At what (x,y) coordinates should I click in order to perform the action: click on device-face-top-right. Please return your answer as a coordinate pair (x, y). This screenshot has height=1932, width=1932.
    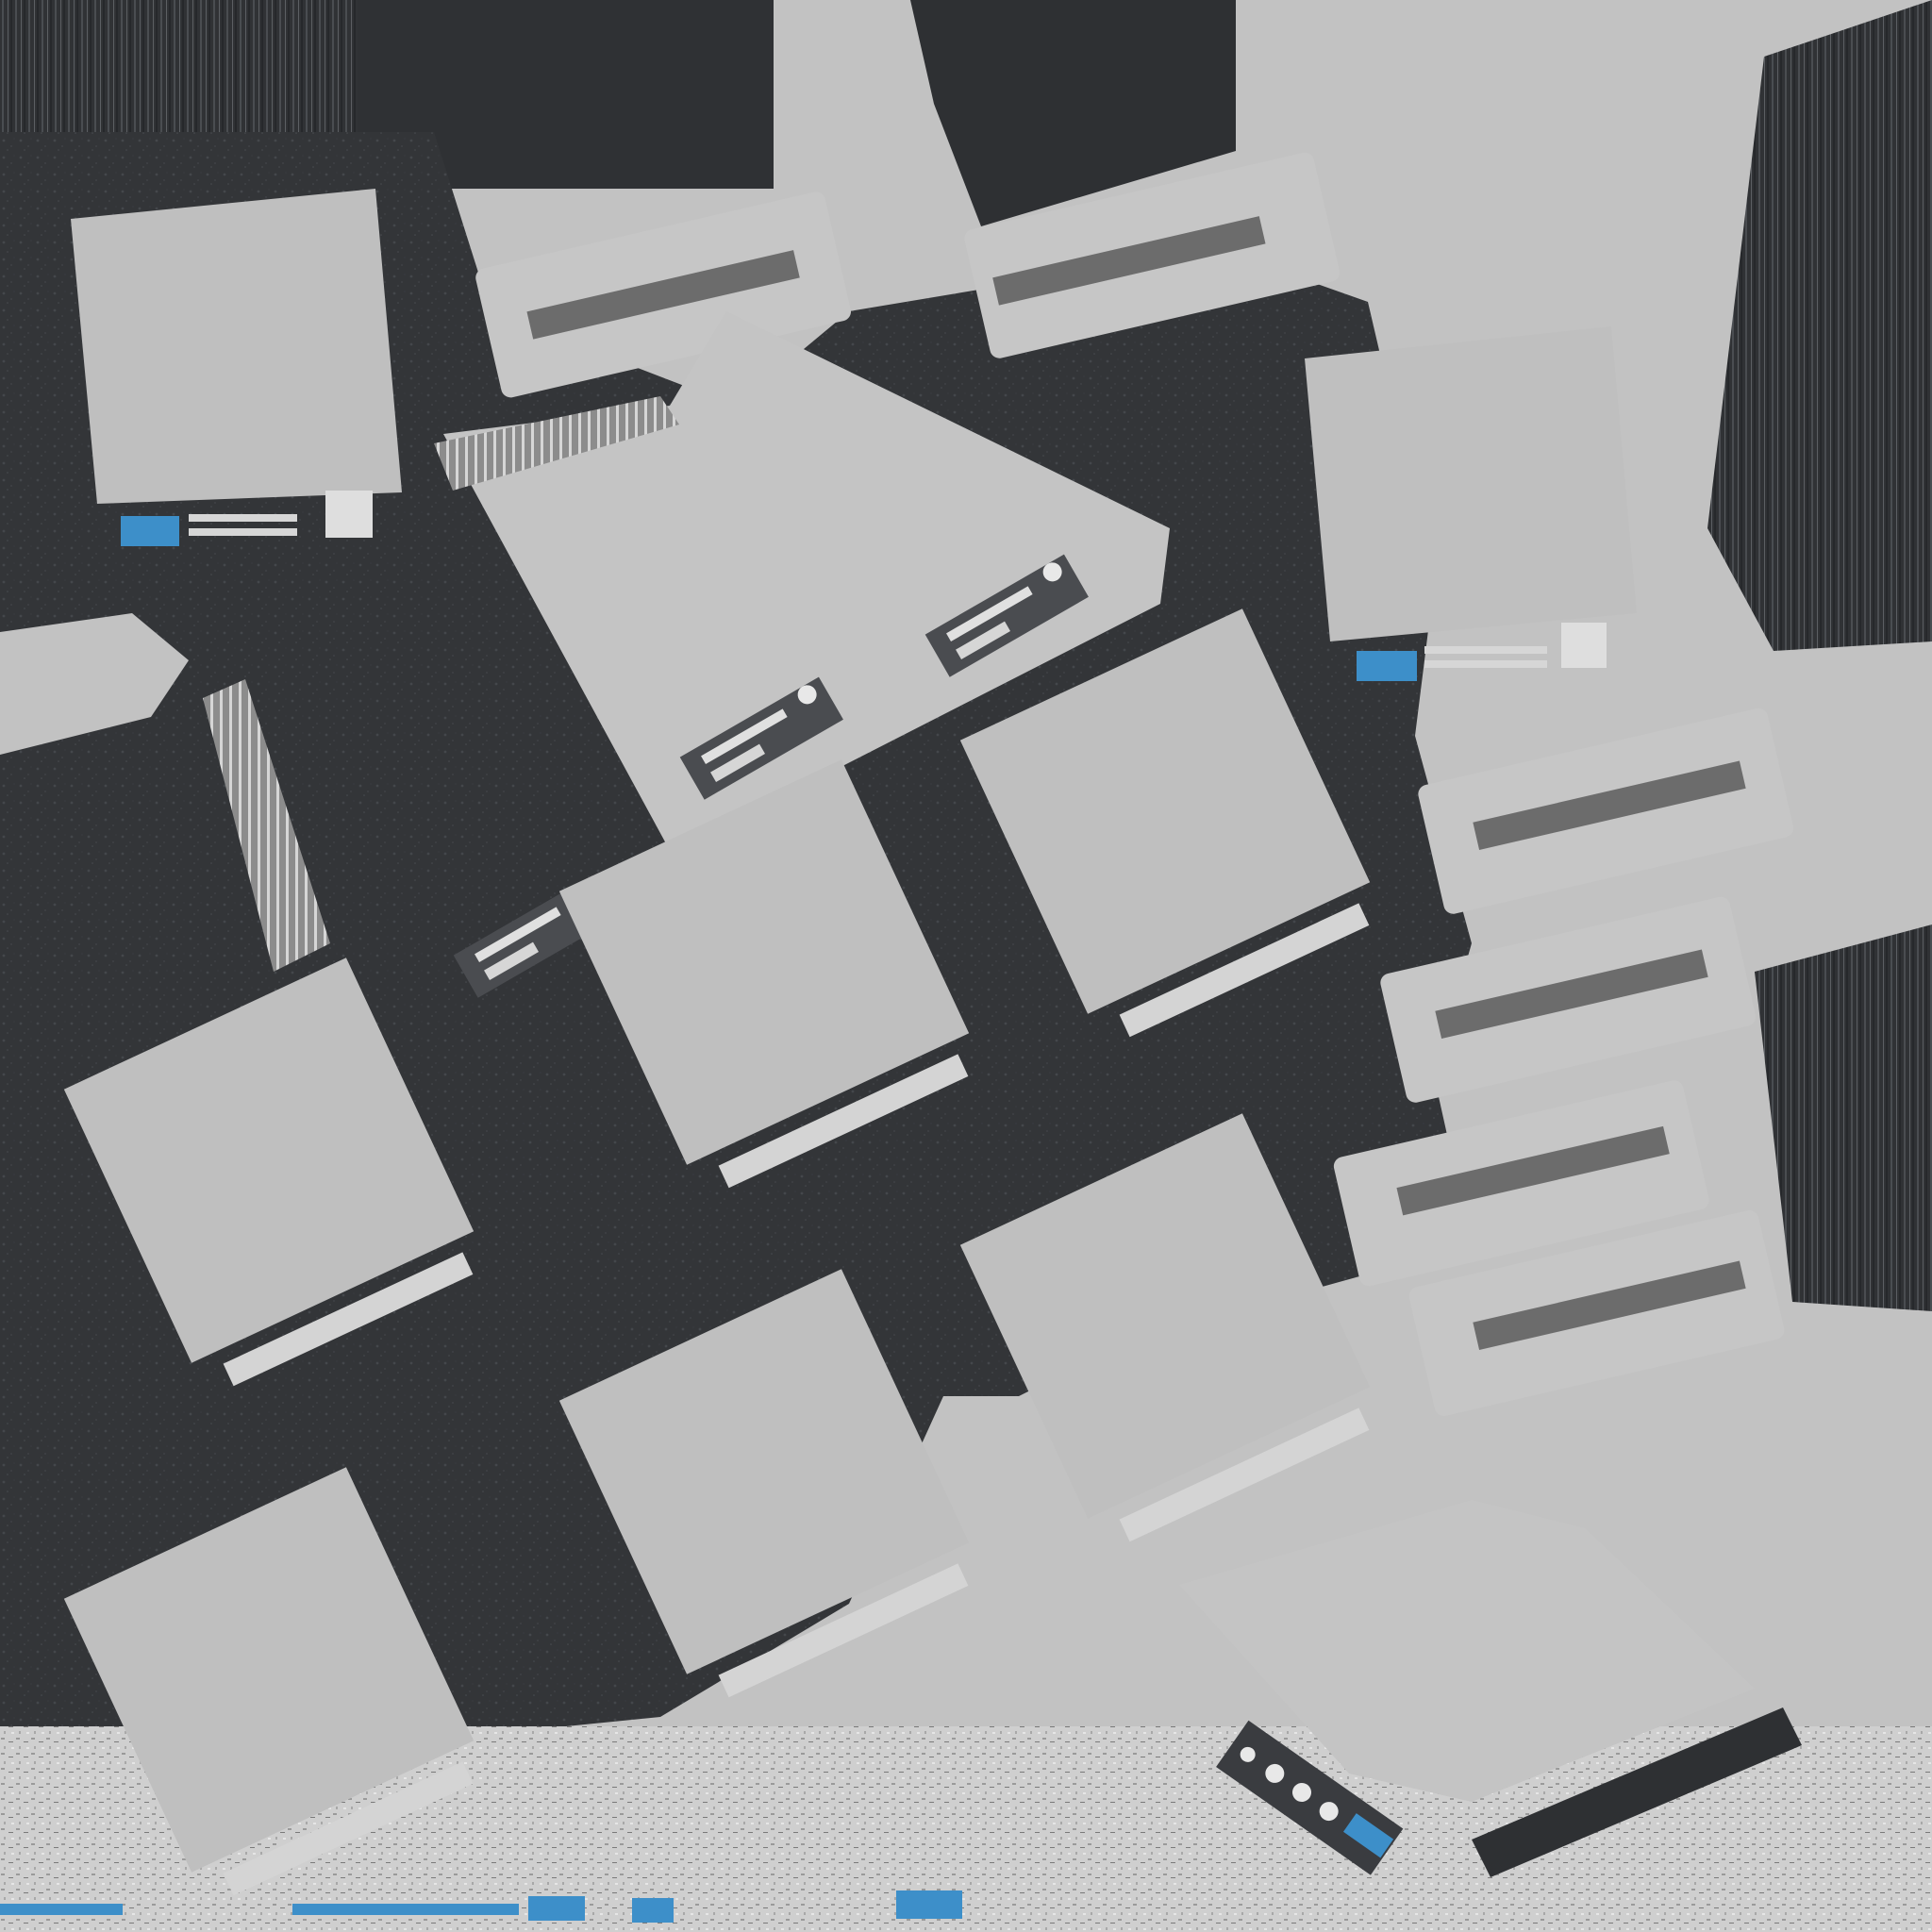
    Looking at the image, I should click on (1471, 504).